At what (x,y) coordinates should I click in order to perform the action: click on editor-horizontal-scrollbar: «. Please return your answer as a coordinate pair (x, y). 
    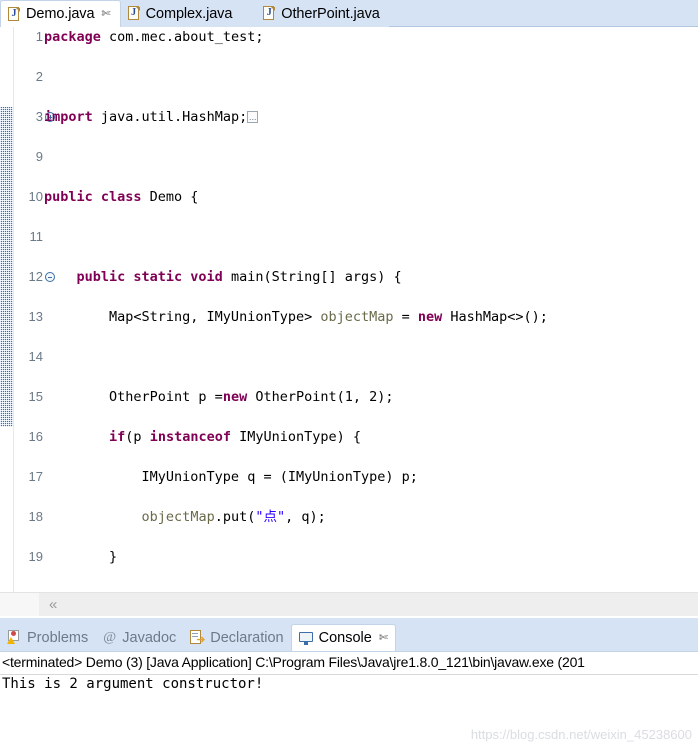
    Looking at the image, I should click on (349, 605).